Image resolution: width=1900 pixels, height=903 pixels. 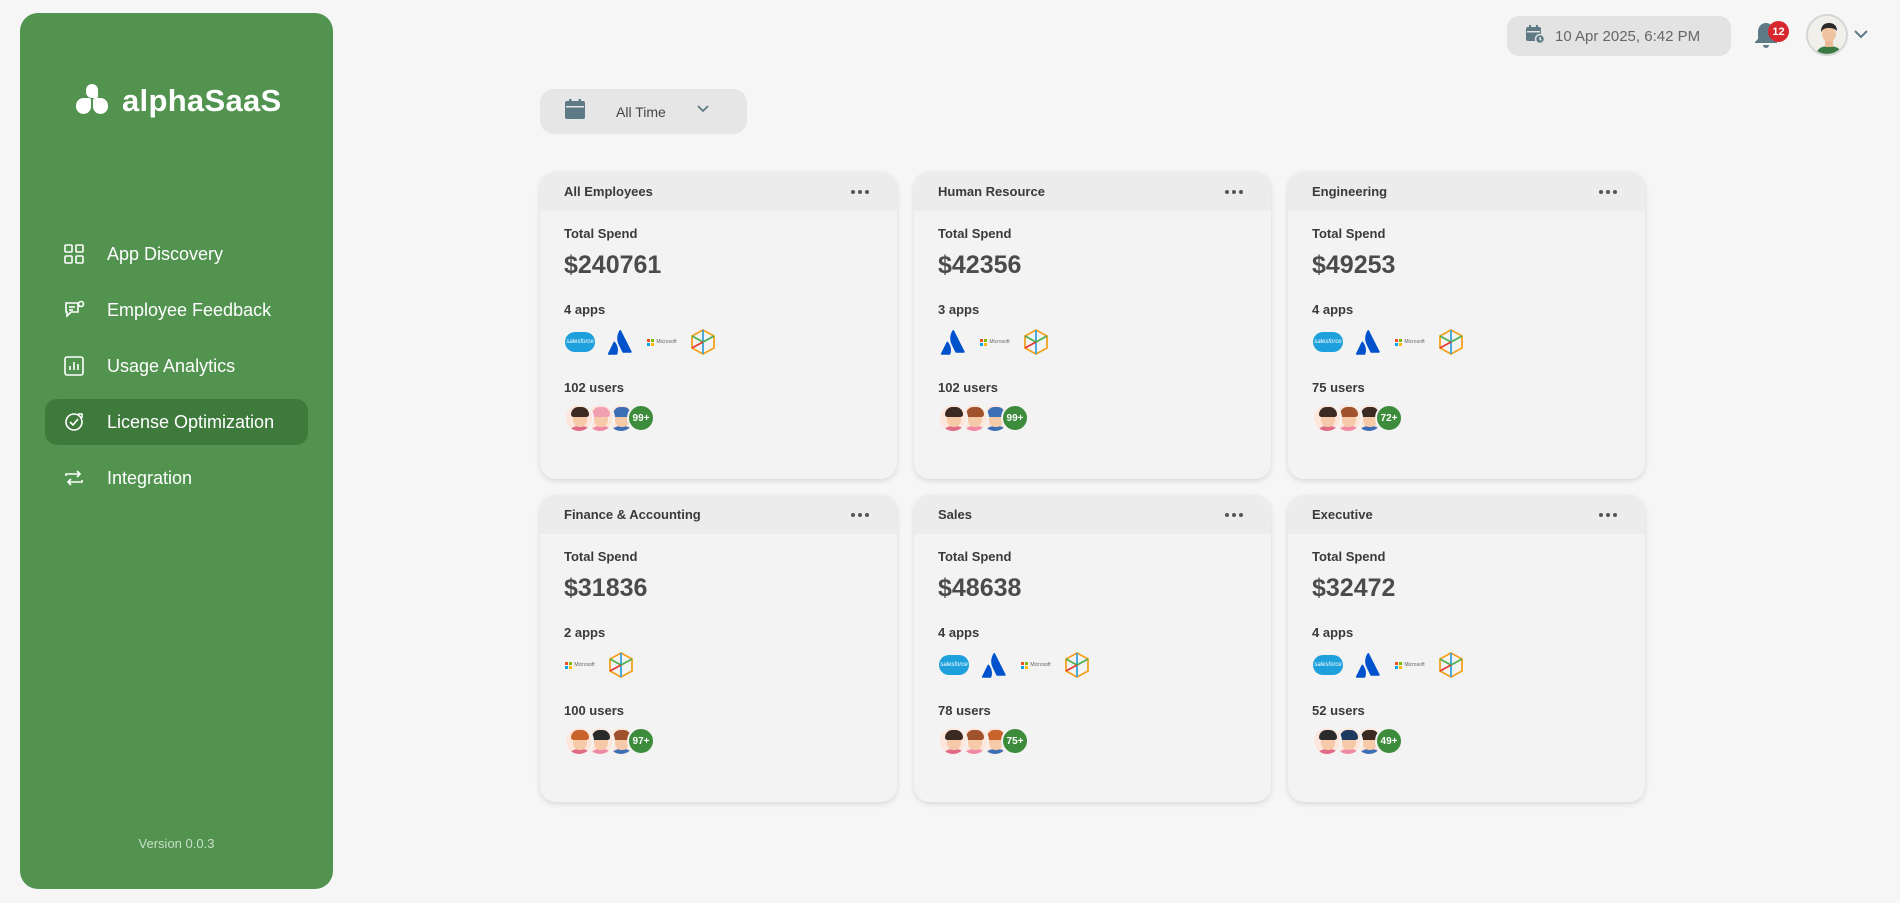 What do you see at coordinates (718, 191) in the screenshot?
I see `card-header: All Employees` at bounding box center [718, 191].